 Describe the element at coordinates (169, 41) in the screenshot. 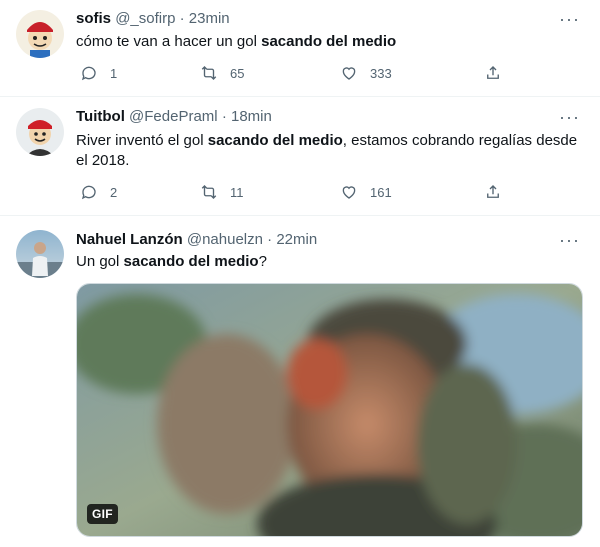

I see `text-segment: cómo te van a hacer un gol` at that location.